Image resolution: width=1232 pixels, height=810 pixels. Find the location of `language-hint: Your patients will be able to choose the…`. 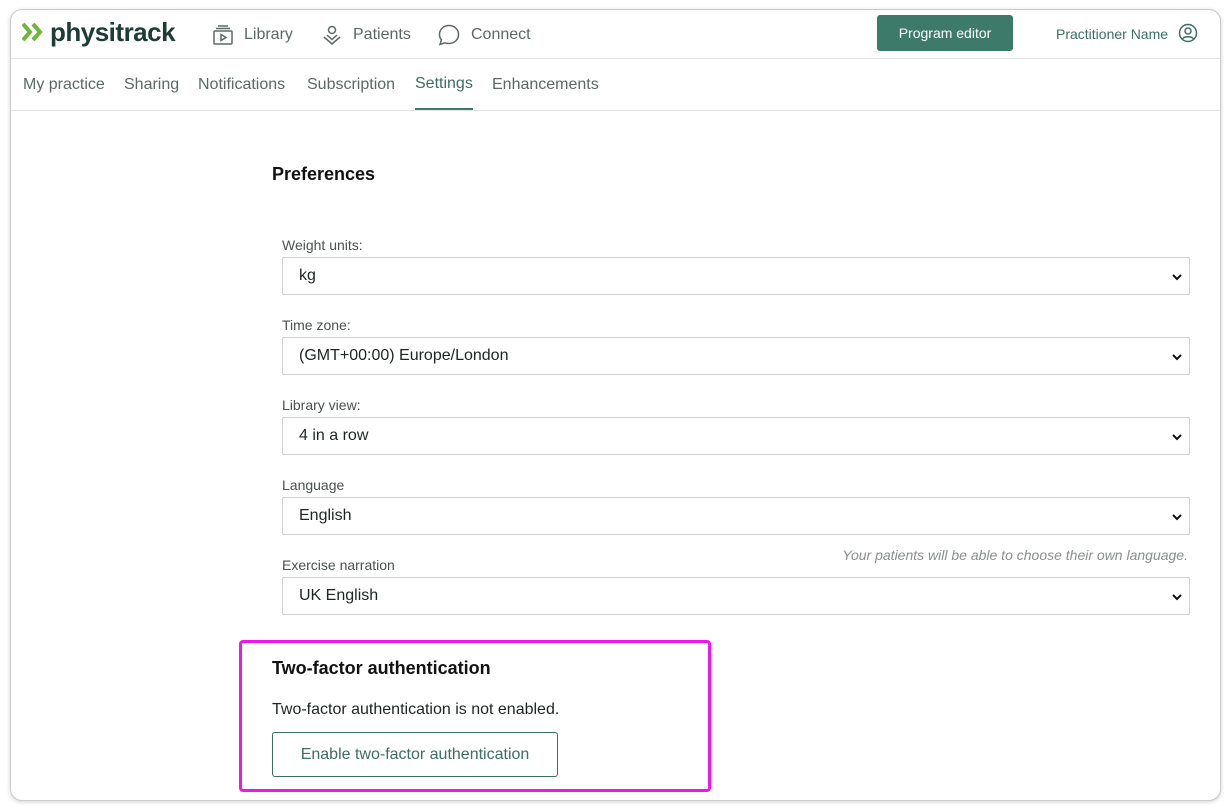

language-hint: Your patients will be able to choose the… is located at coordinates (1015, 555).